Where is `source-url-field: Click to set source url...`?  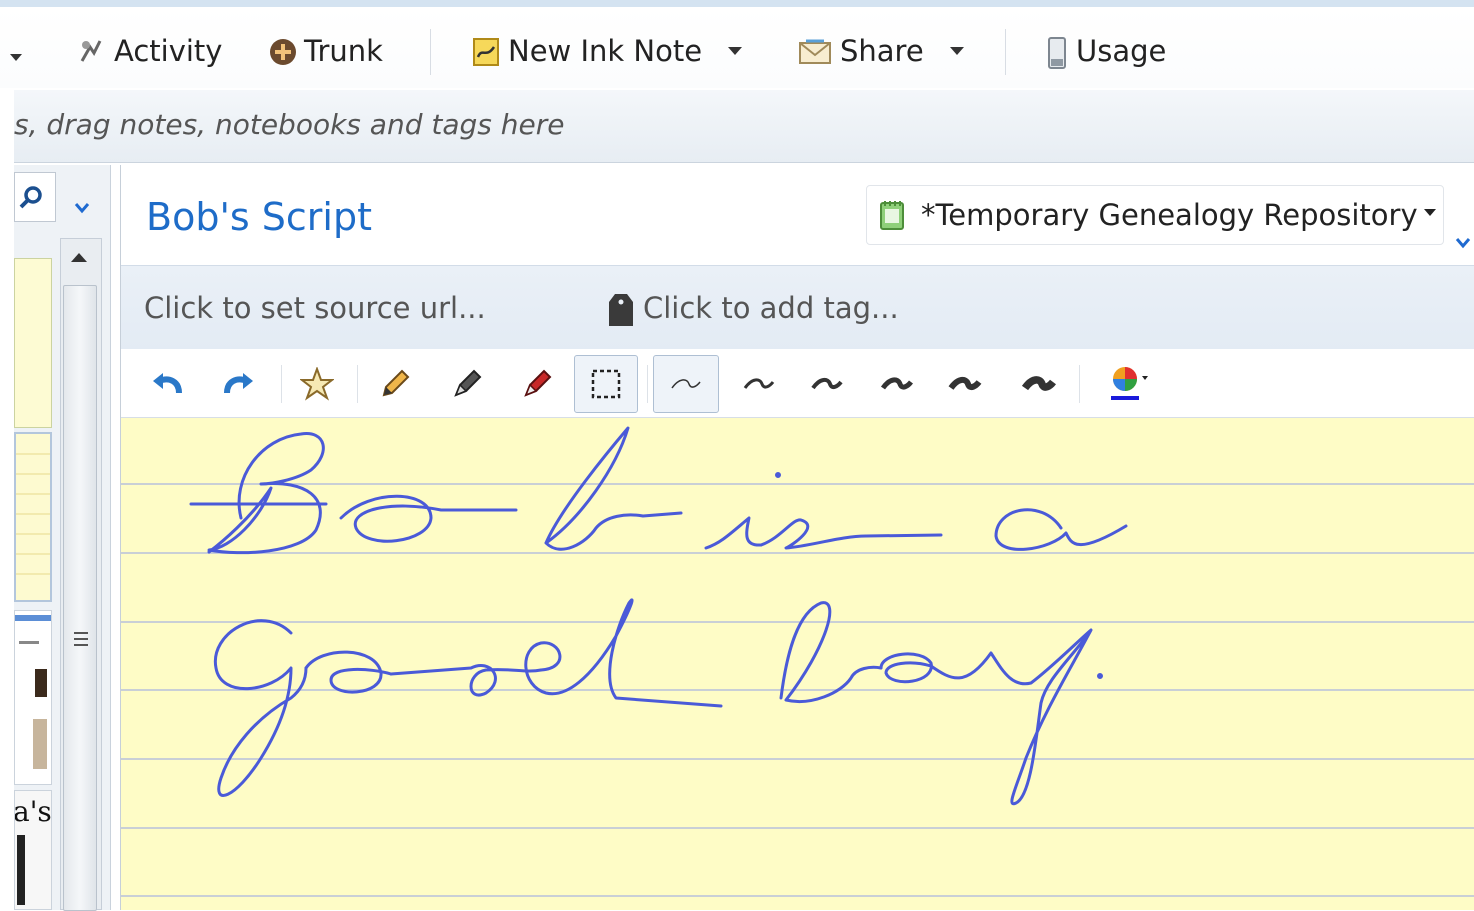
source-url-field: Click to set source url... is located at coordinates (315, 308).